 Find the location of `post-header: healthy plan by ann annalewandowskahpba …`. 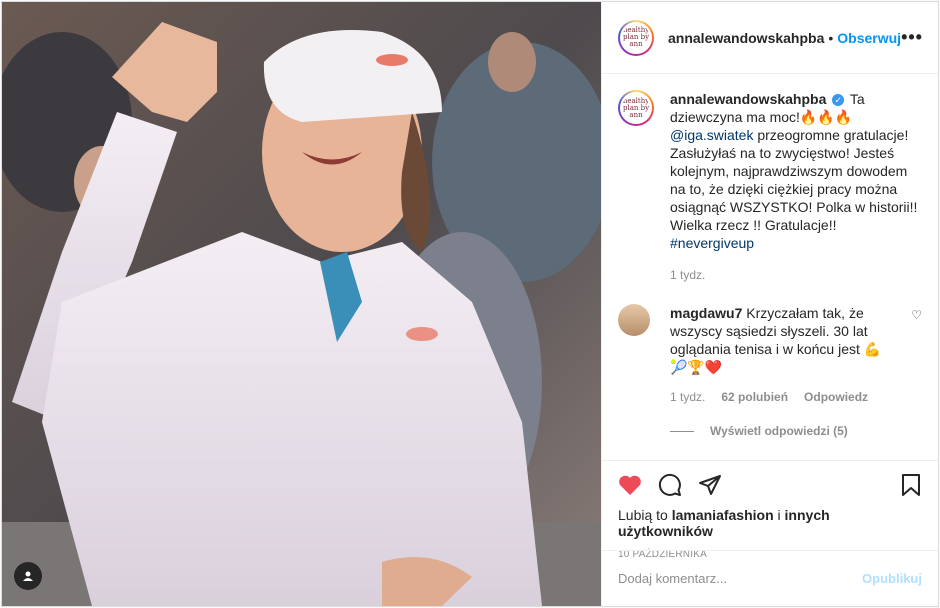

post-header: healthy plan by ann annalewandowskahpba … is located at coordinates (770, 38).